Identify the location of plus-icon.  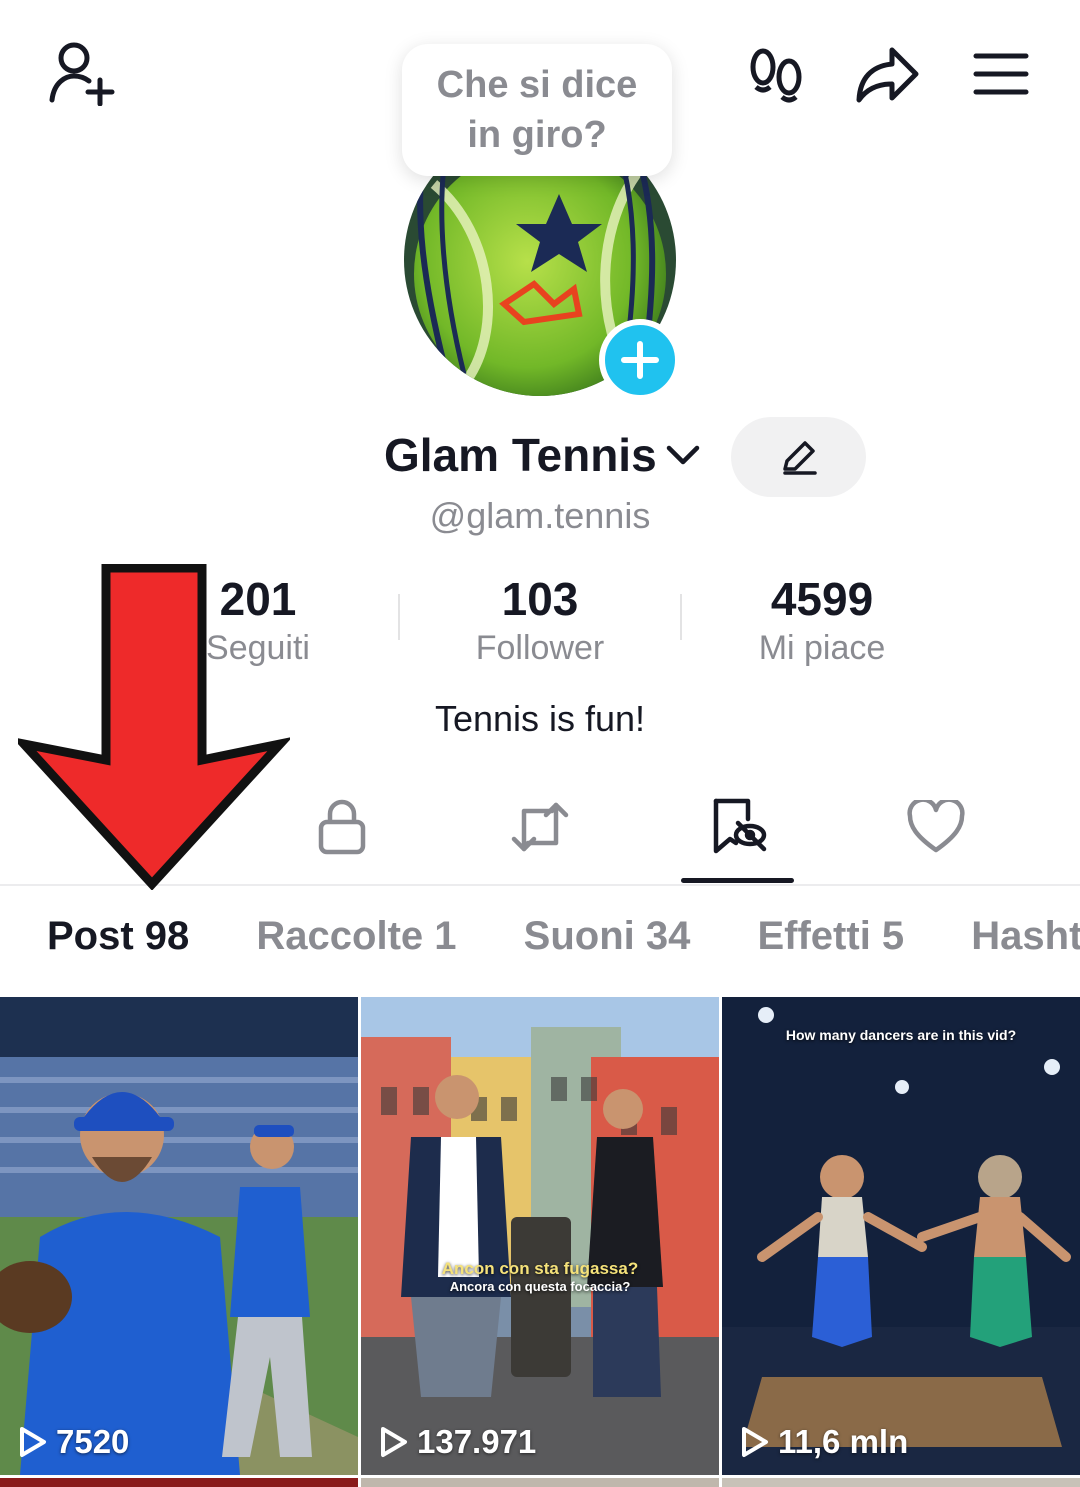
(640, 360).